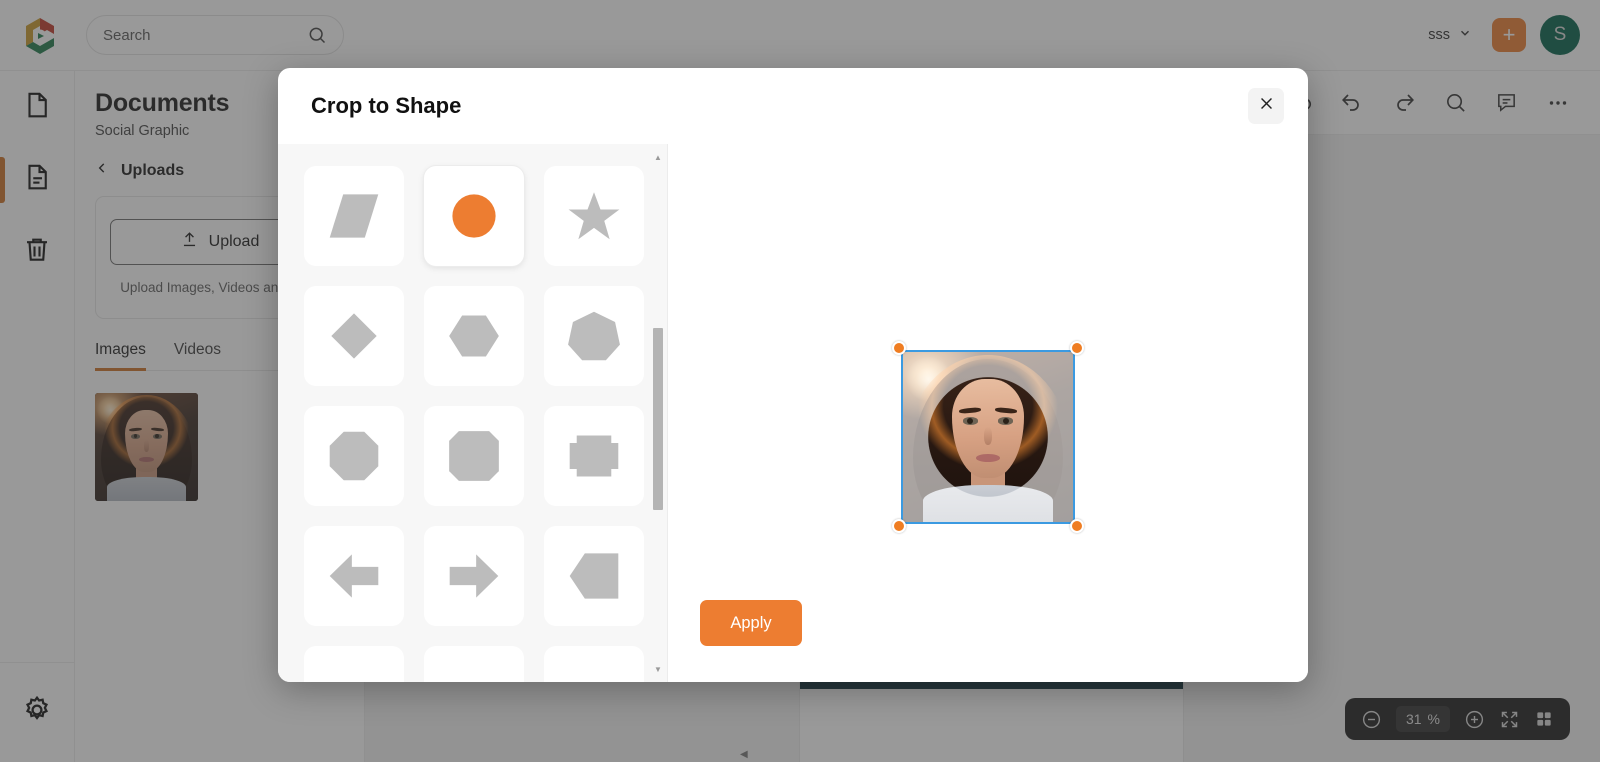 The height and width of the screenshot is (762, 1600). I want to click on shape-tile-star, so click(594, 216).